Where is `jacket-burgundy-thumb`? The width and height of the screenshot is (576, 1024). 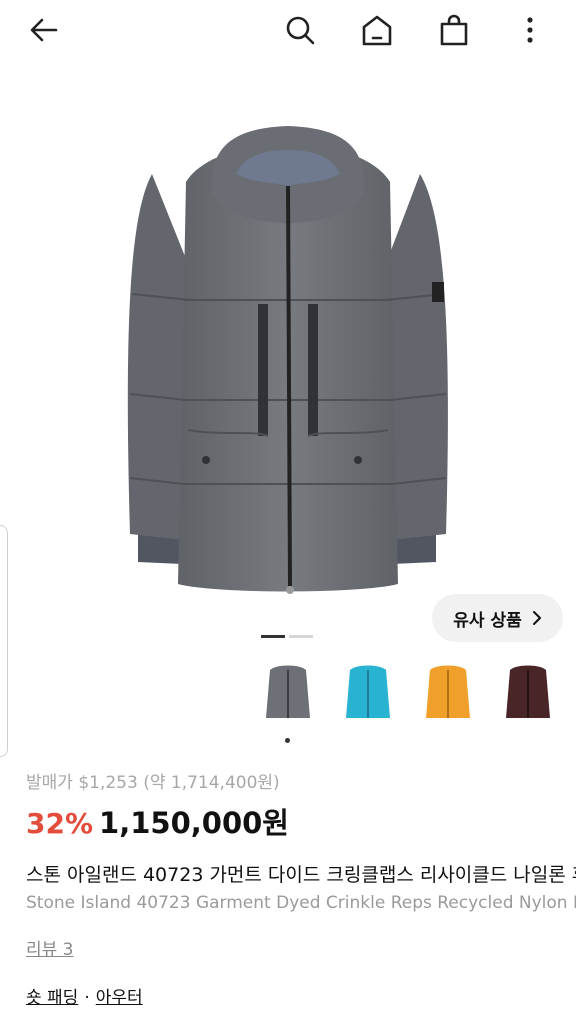
jacket-burgundy-thumb is located at coordinates (528, 691).